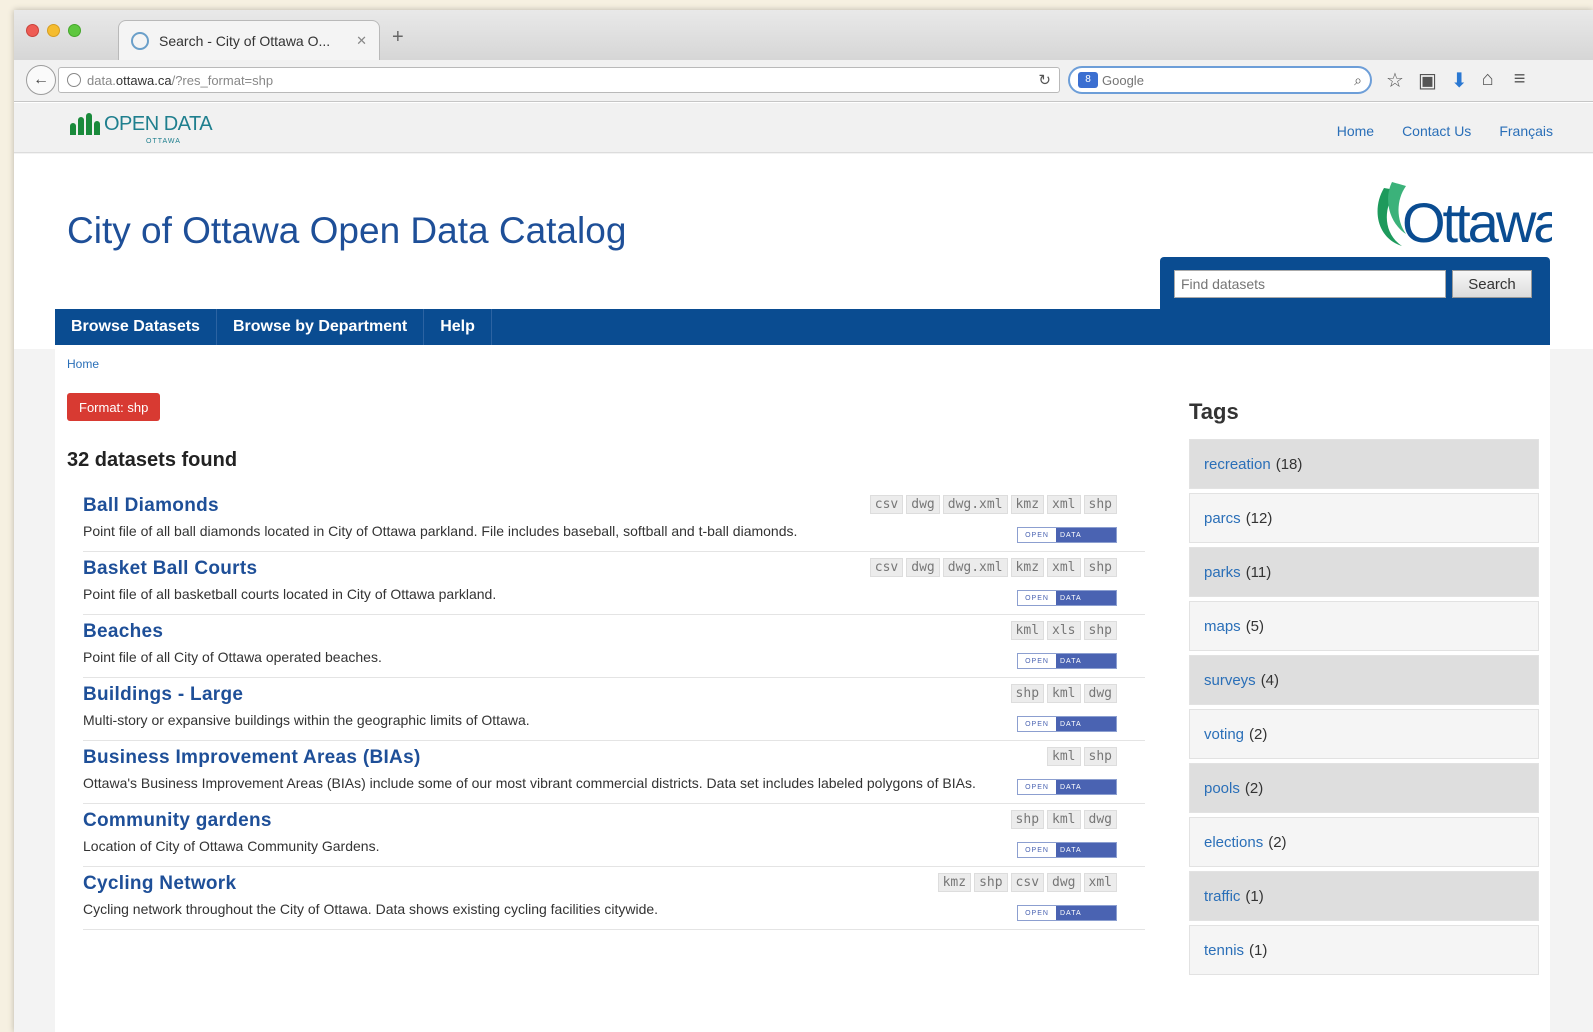 The height and width of the screenshot is (1032, 1593). Describe the element at coordinates (1364, 680) in the screenshot. I see `tag-item: surveys (4)` at that location.